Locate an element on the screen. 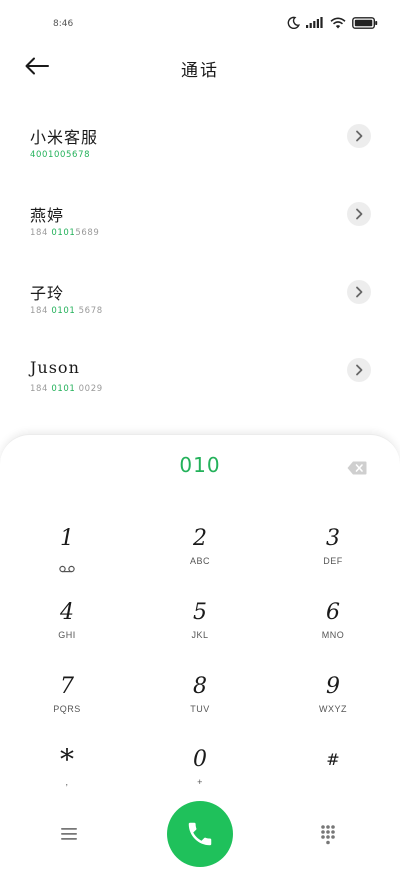 The width and height of the screenshot is (400, 888). key-8: 8 TUV is located at coordinates (200, 702).